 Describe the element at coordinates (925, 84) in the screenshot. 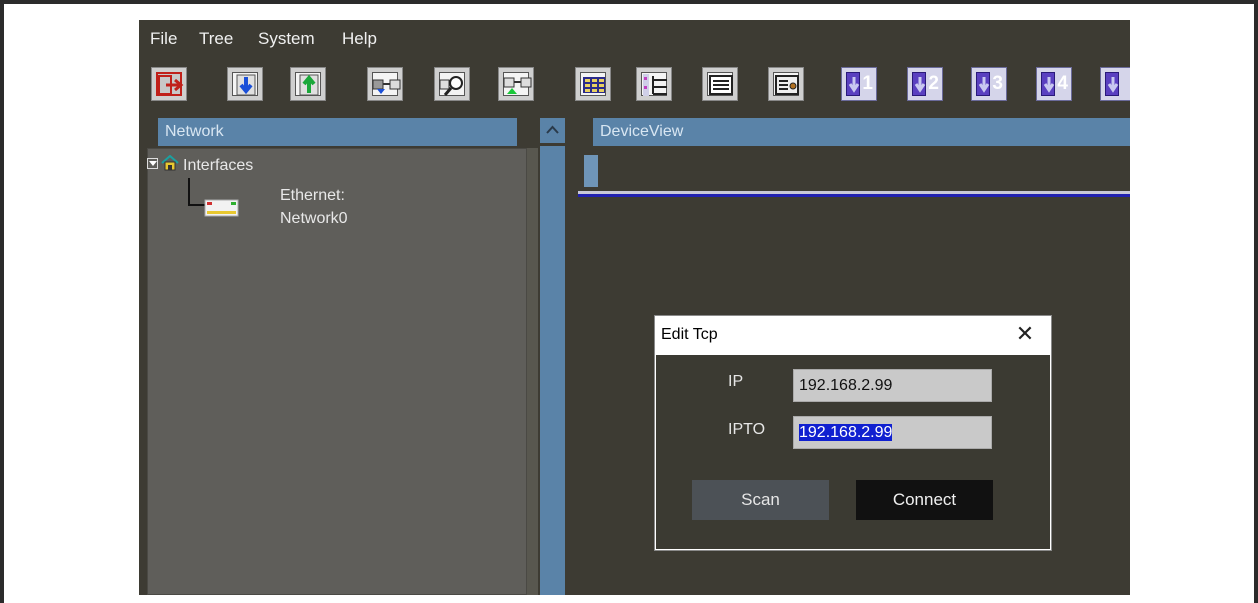

I see `download-2-button: 2` at that location.